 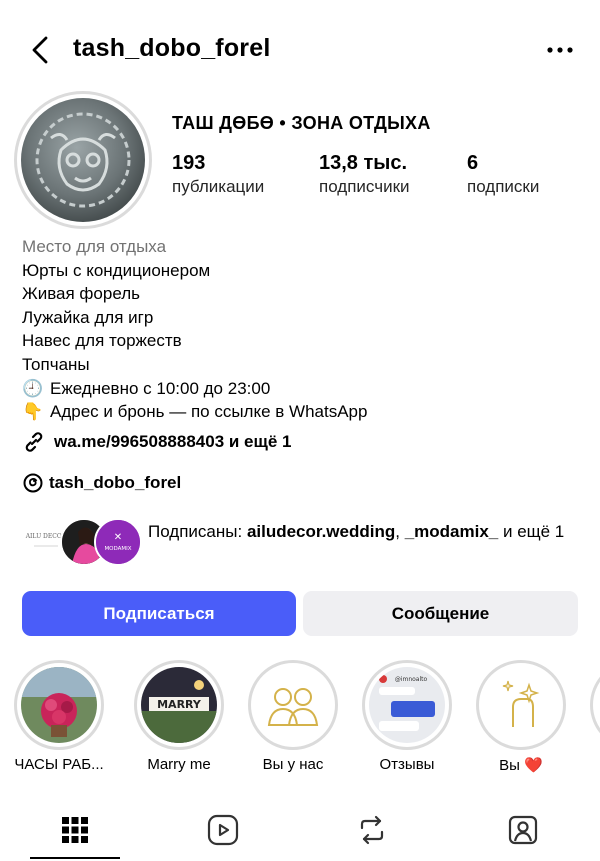 I want to click on pointing-down-icon: 👇, so click(x=33, y=412).